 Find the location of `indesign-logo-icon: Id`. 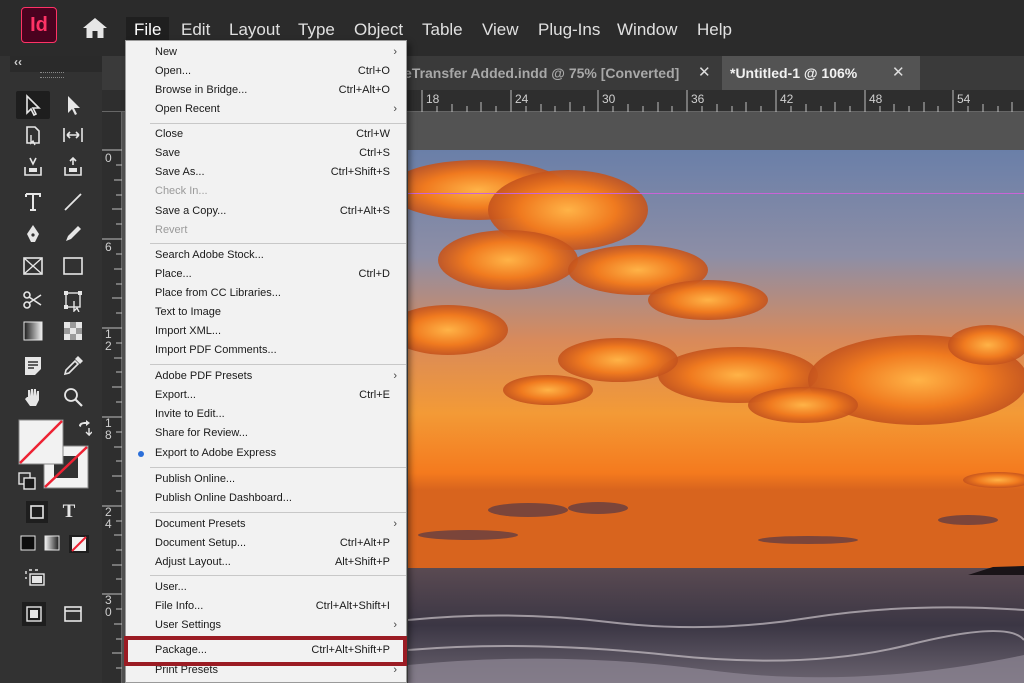

indesign-logo-icon: Id is located at coordinates (39, 25).